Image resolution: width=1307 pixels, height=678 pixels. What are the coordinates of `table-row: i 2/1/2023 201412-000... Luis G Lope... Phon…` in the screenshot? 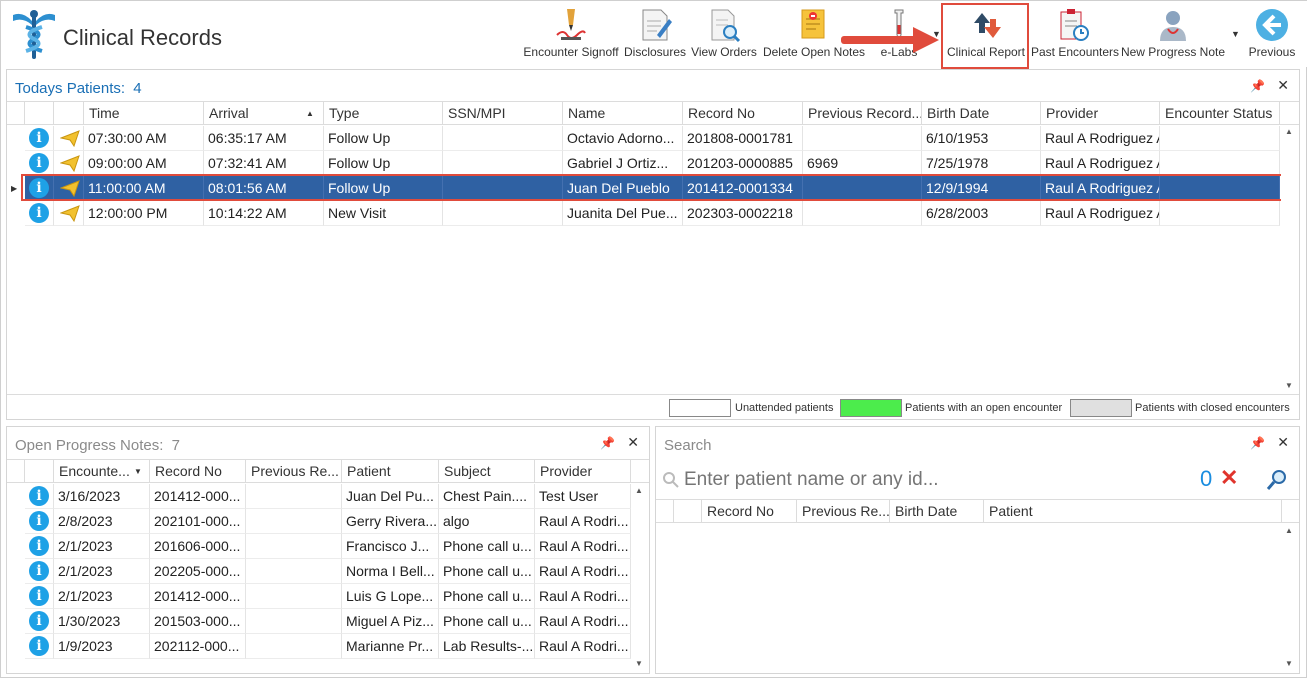 It's located at (319, 596).